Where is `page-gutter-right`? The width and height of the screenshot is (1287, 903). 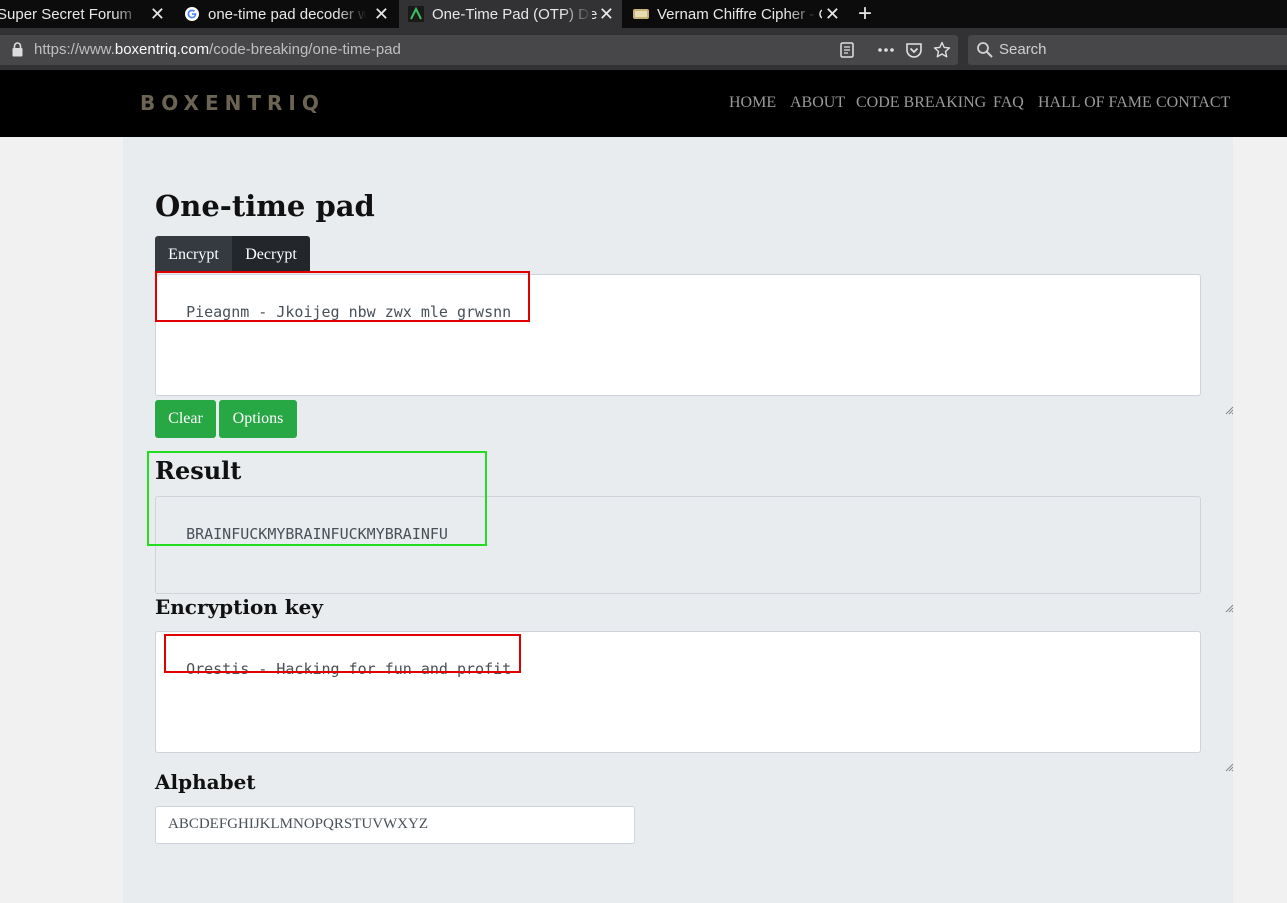
page-gutter-right is located at coordinates (1260, 520).